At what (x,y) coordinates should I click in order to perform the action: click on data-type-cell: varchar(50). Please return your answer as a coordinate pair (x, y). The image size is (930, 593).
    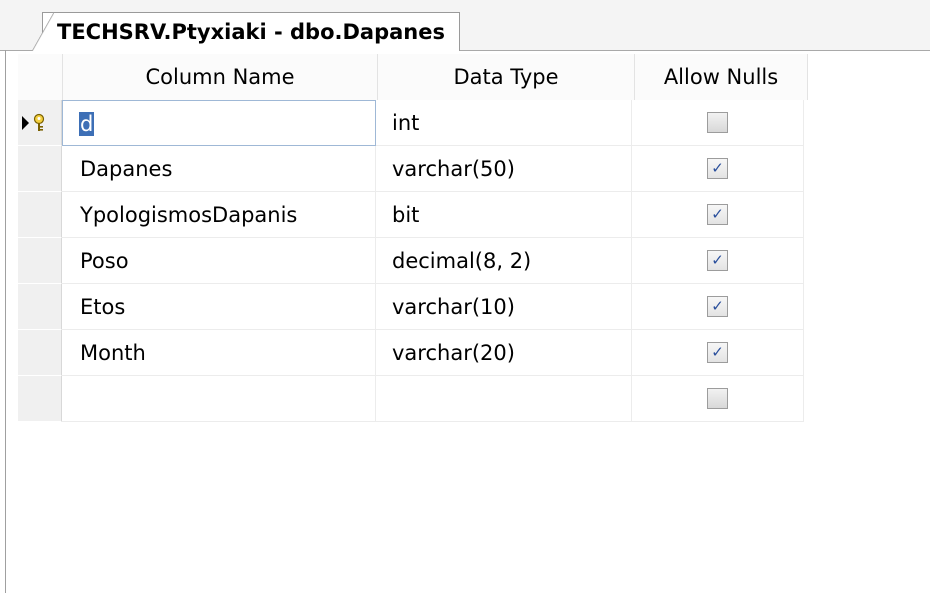
    Looking at the image, I should click on (504, 169).